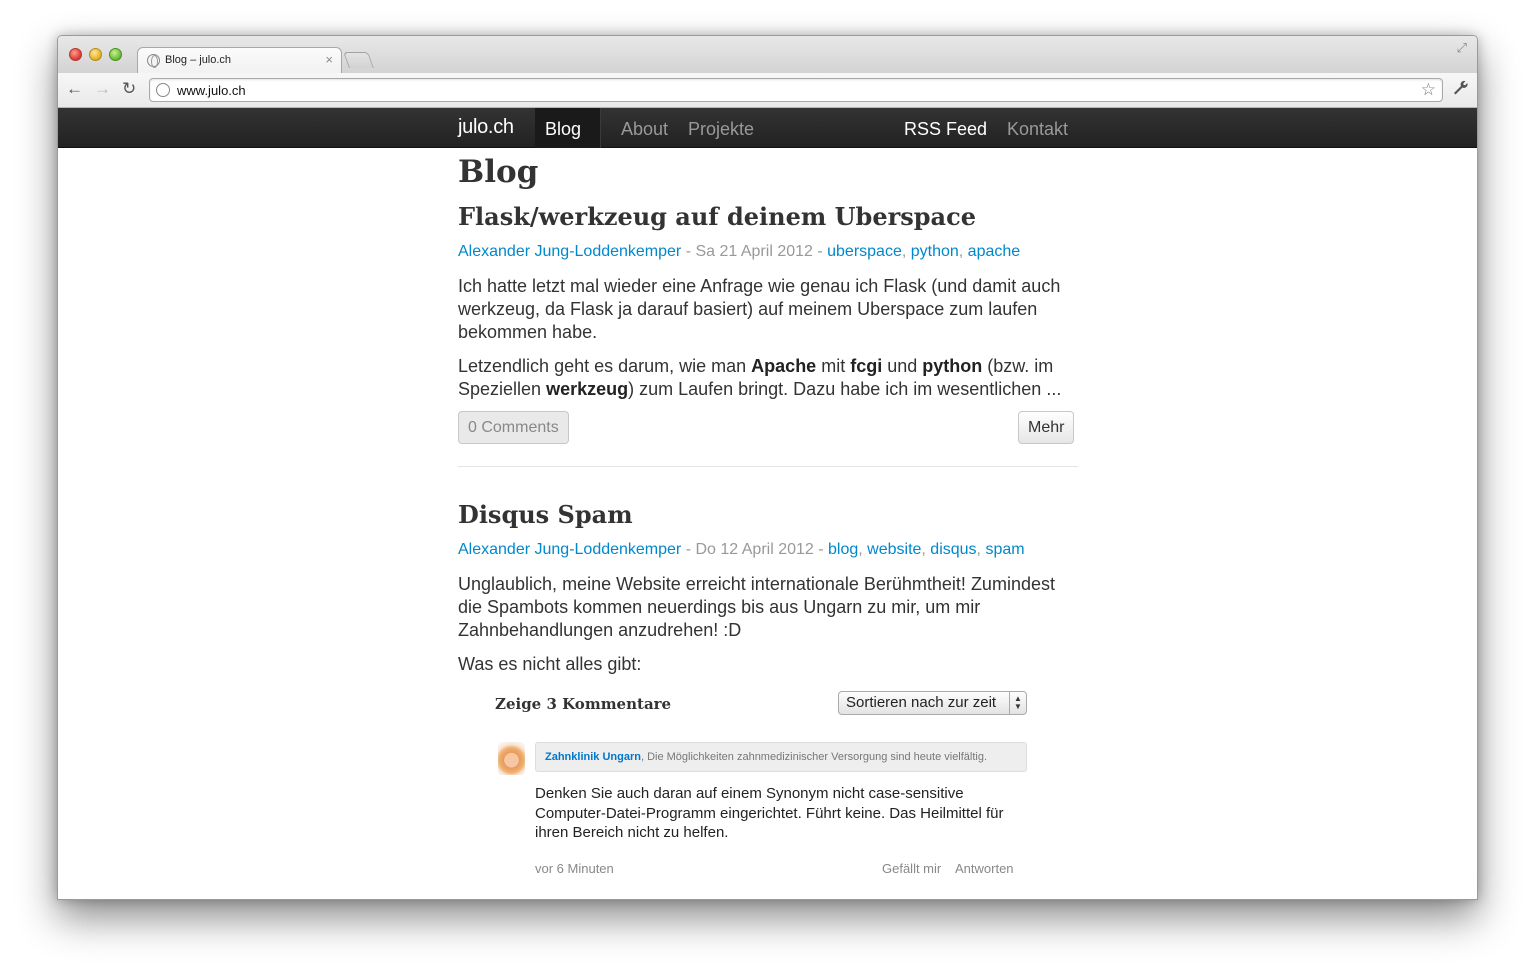  I want to click on address-bar: www.julo.ch ☆, so click(796, 90).